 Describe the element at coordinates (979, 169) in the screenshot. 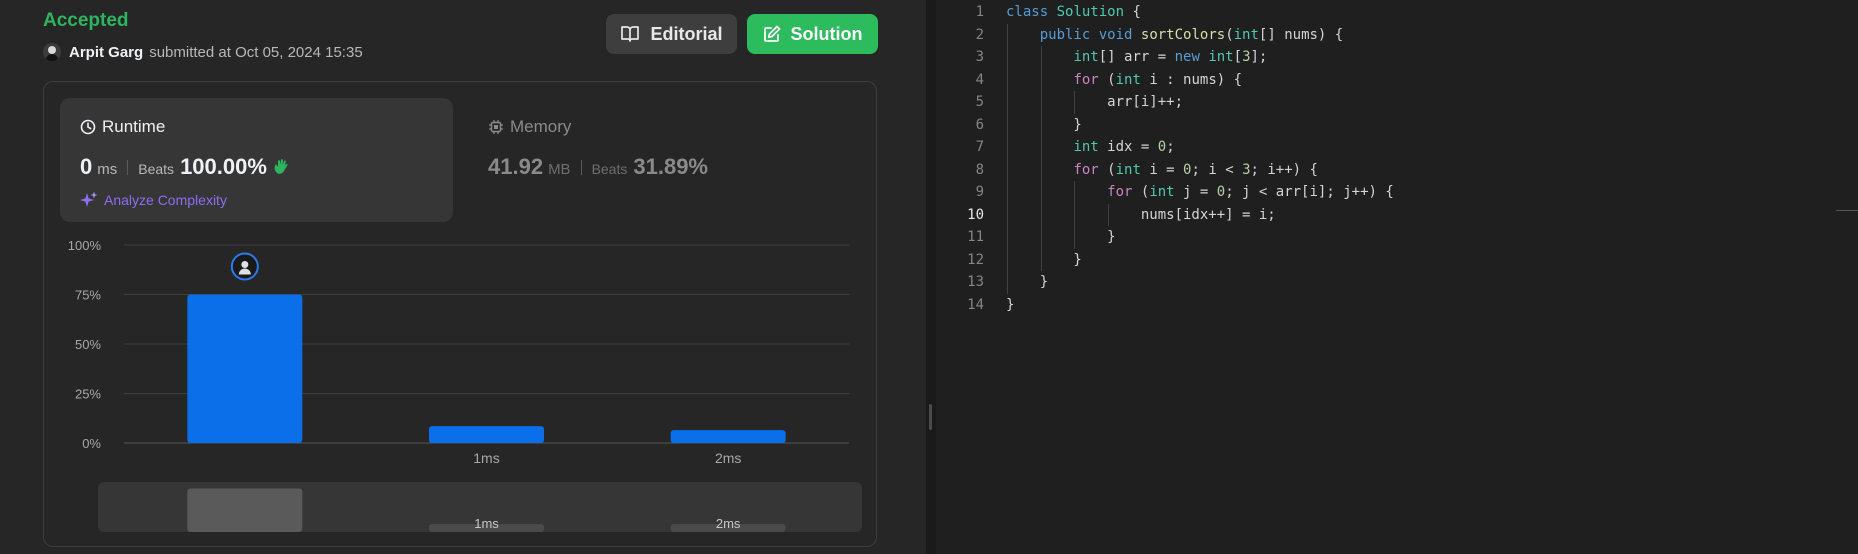

I see `line-number: 8` at that location.